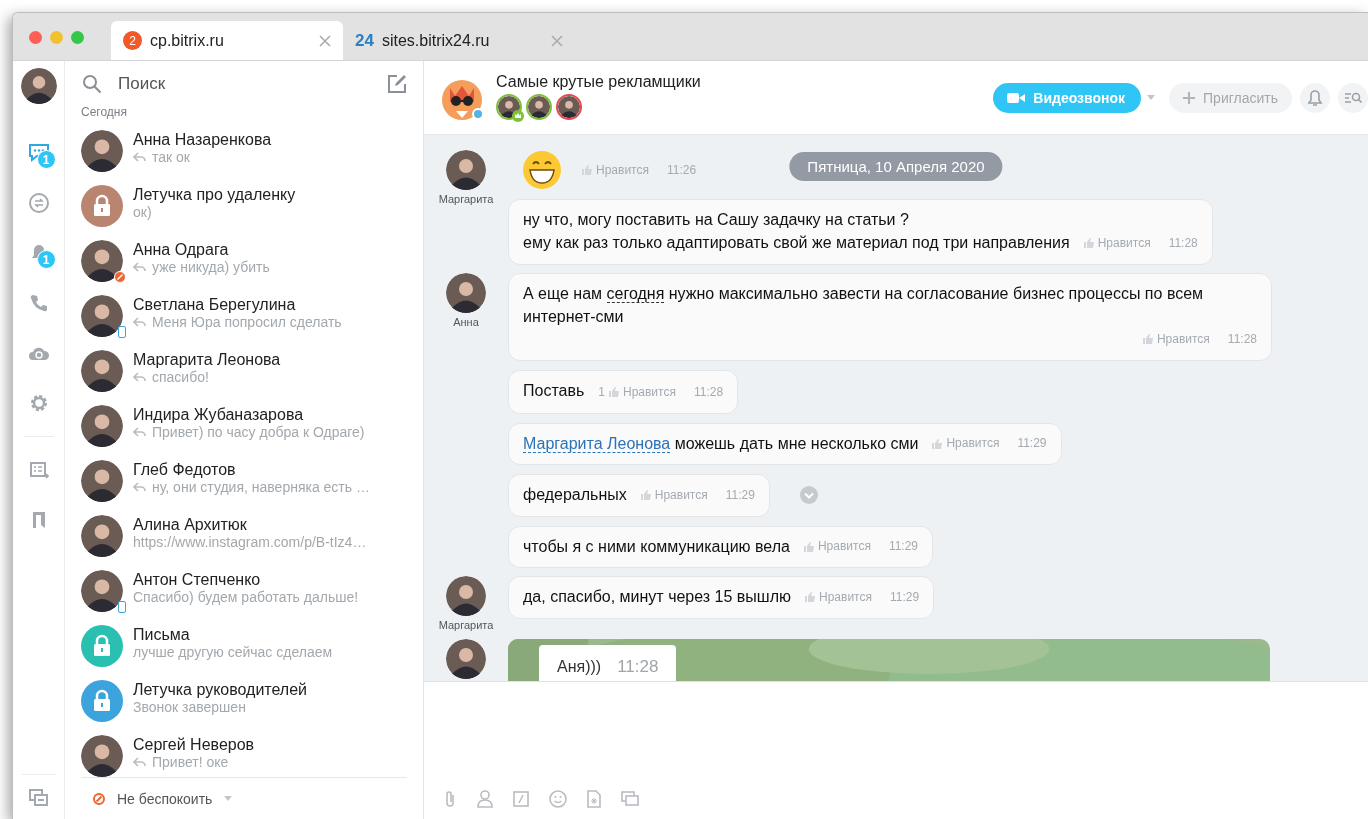  Describe the element at coordinates (478, 113) in the screenshot. I see `status-dot-icon` at that location.